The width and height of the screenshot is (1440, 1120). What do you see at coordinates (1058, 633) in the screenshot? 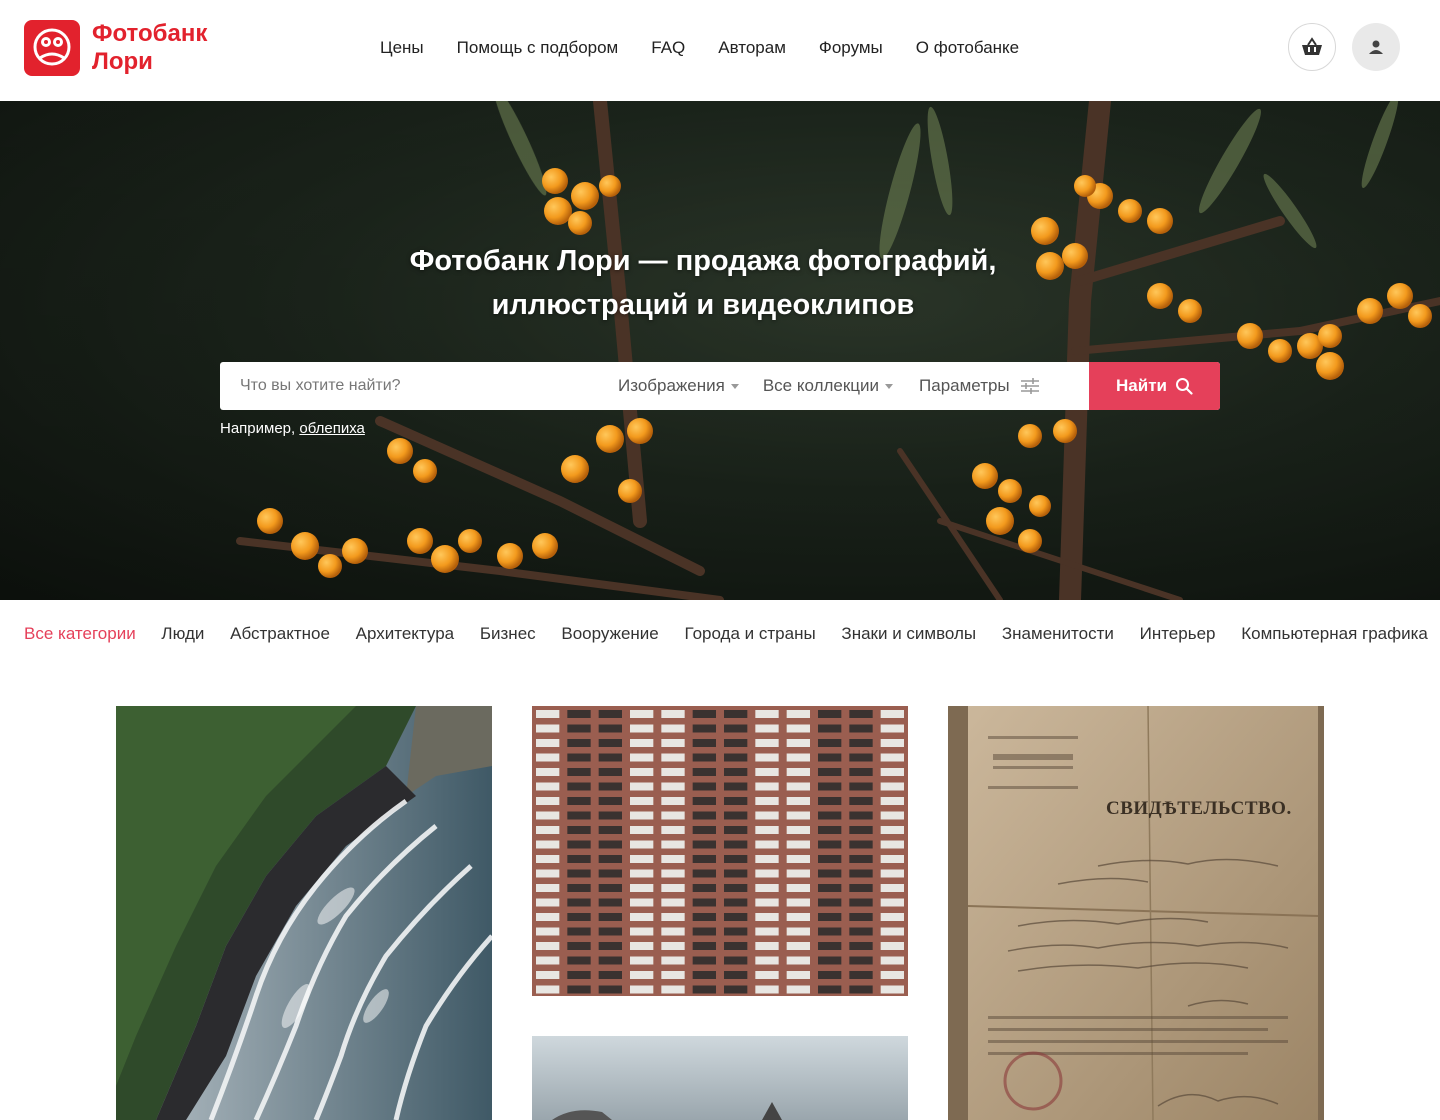
I see `category-celebrities: Знаменитости` at bounding box center [1058, 633].